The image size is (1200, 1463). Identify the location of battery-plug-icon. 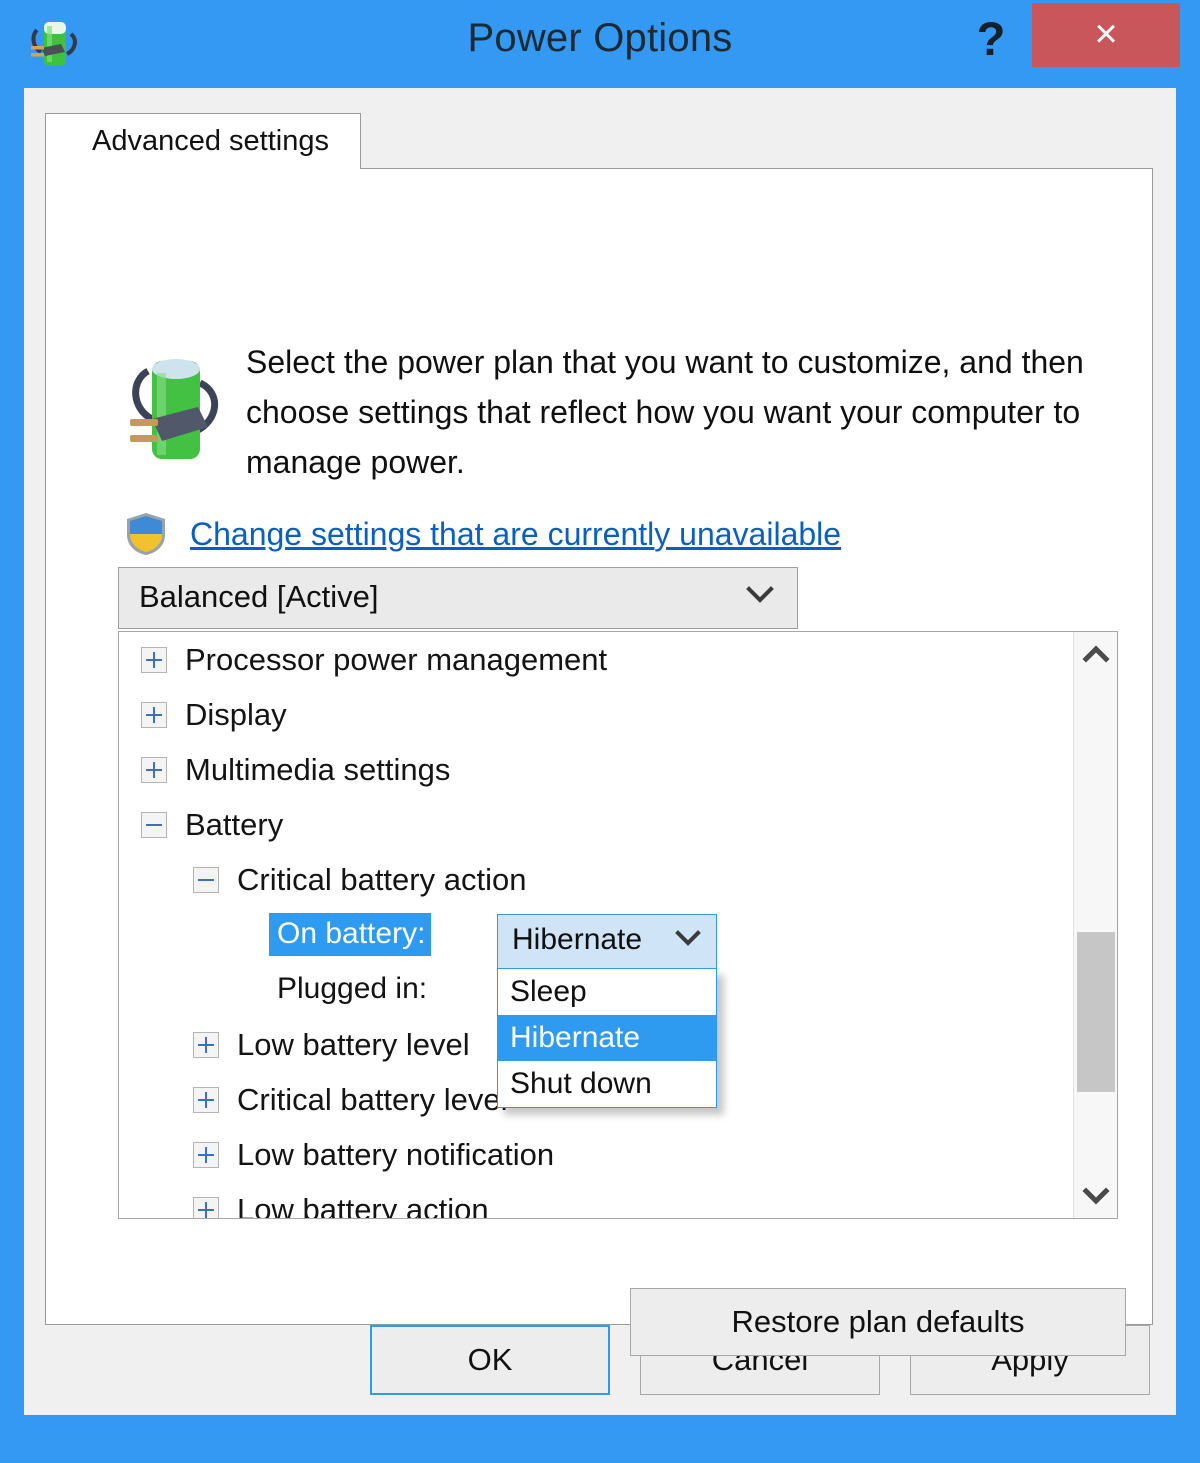
(174, 409).